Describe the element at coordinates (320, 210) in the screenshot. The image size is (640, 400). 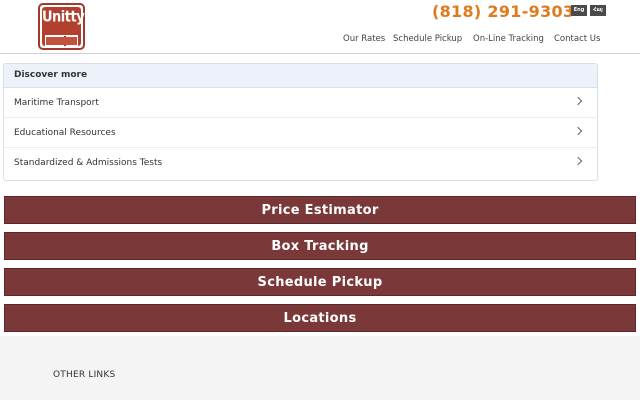
I see `price-estimator-button: Price Estimator` at that location.